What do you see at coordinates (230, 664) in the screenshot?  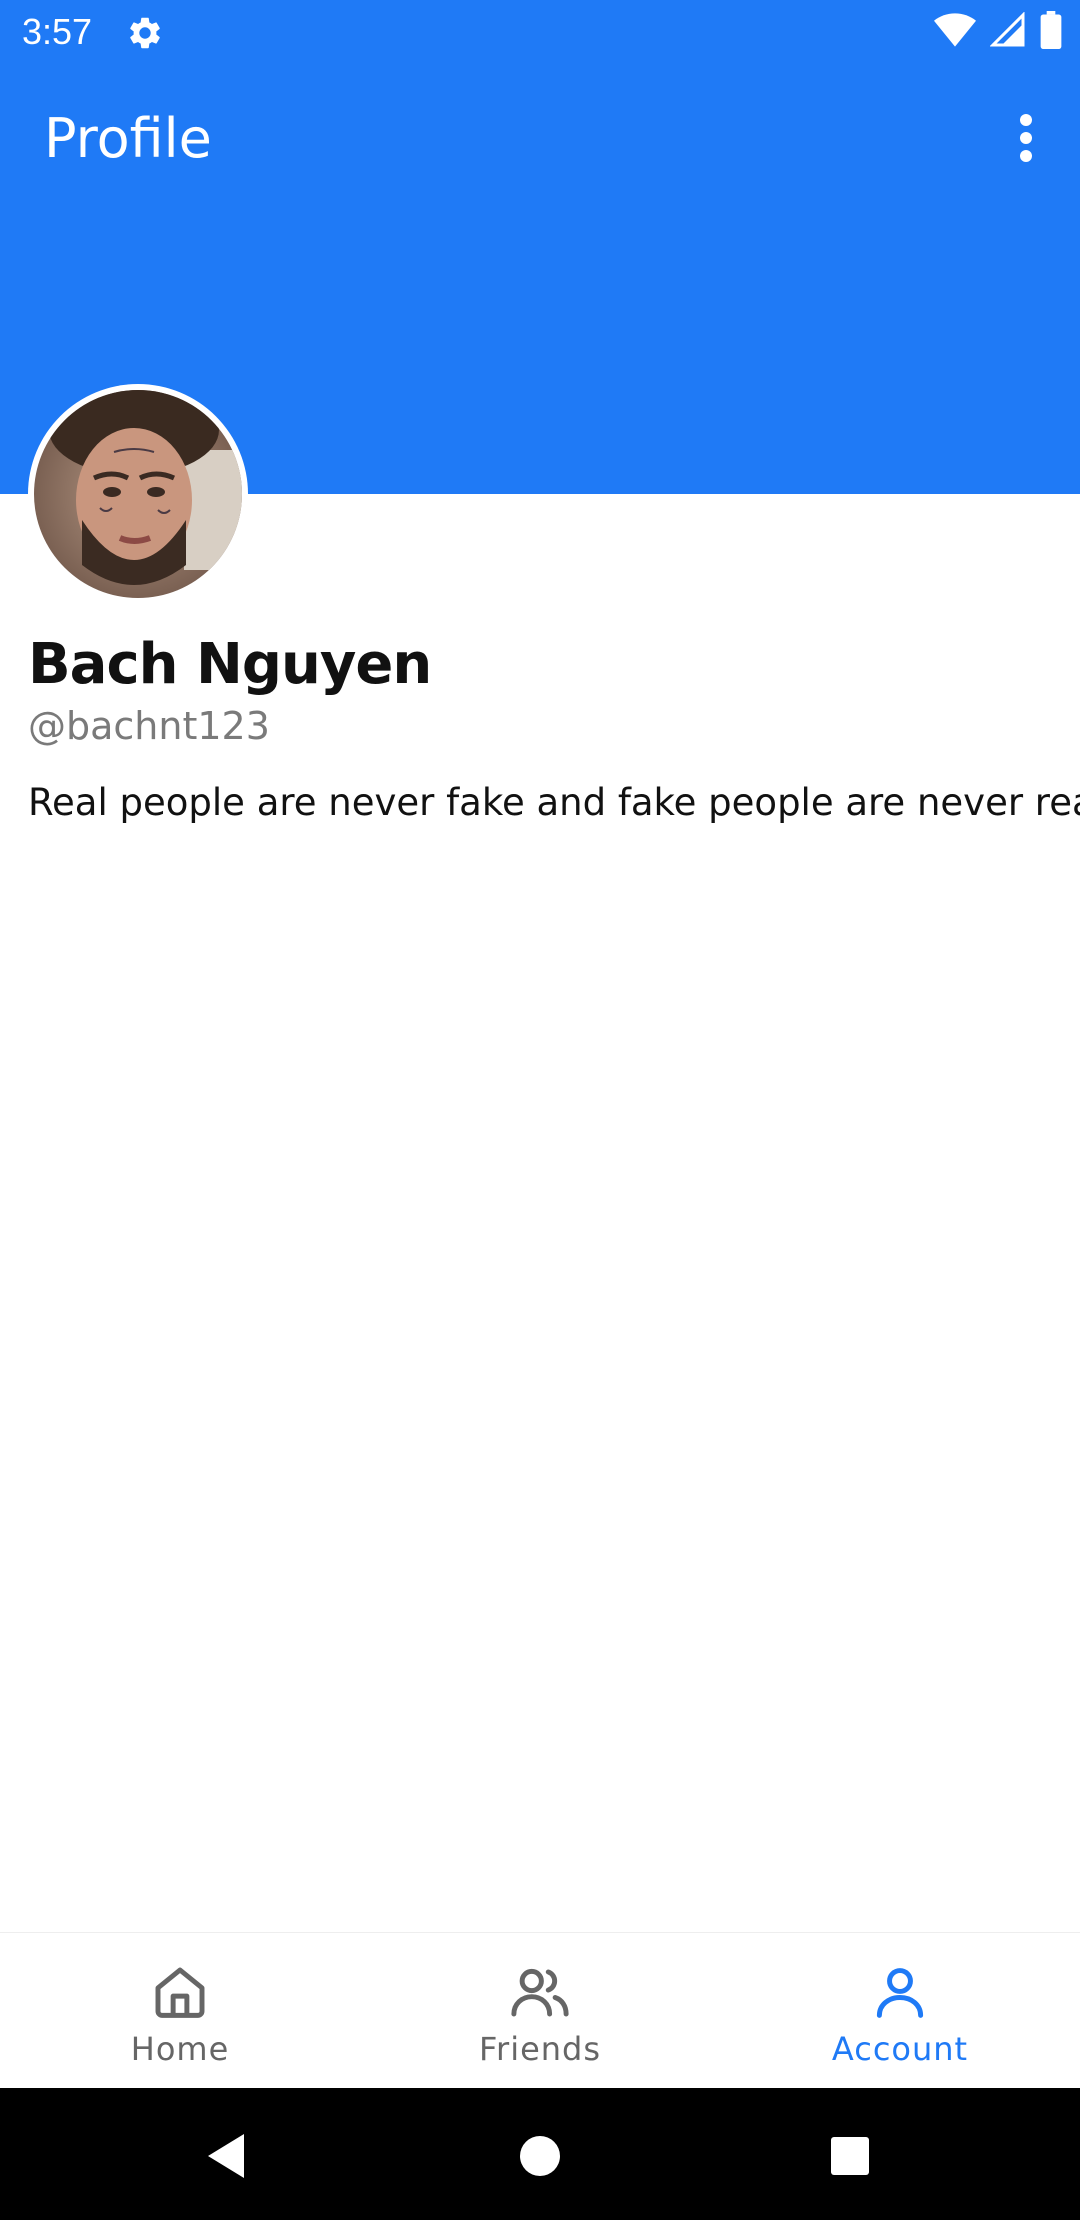 I see `profile-name: Bach Nguyen` at bounding box center [230, 664].